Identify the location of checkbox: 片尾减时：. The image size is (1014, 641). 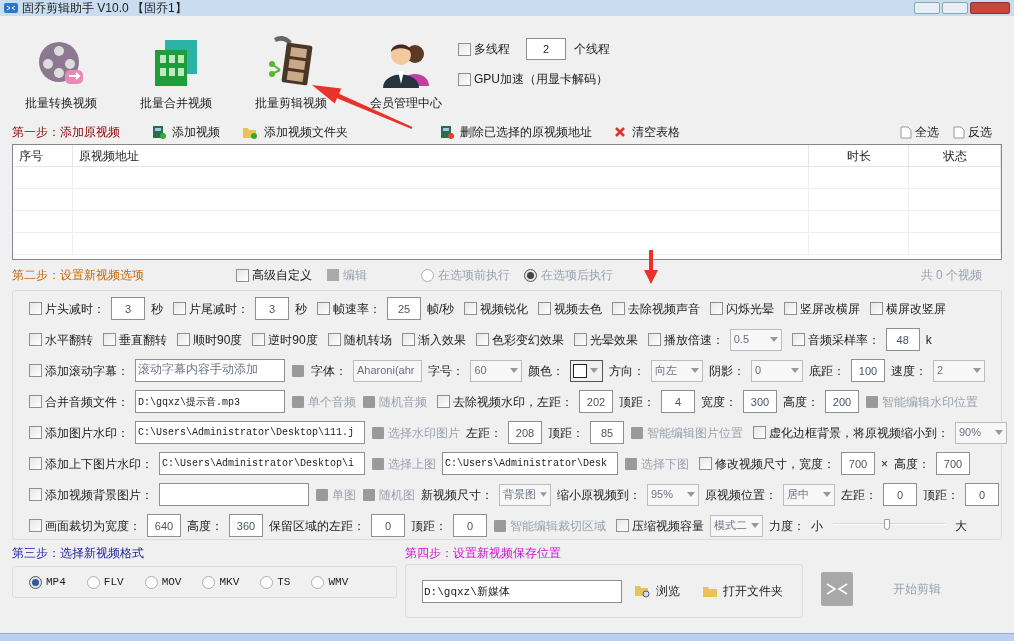
(211, 308).